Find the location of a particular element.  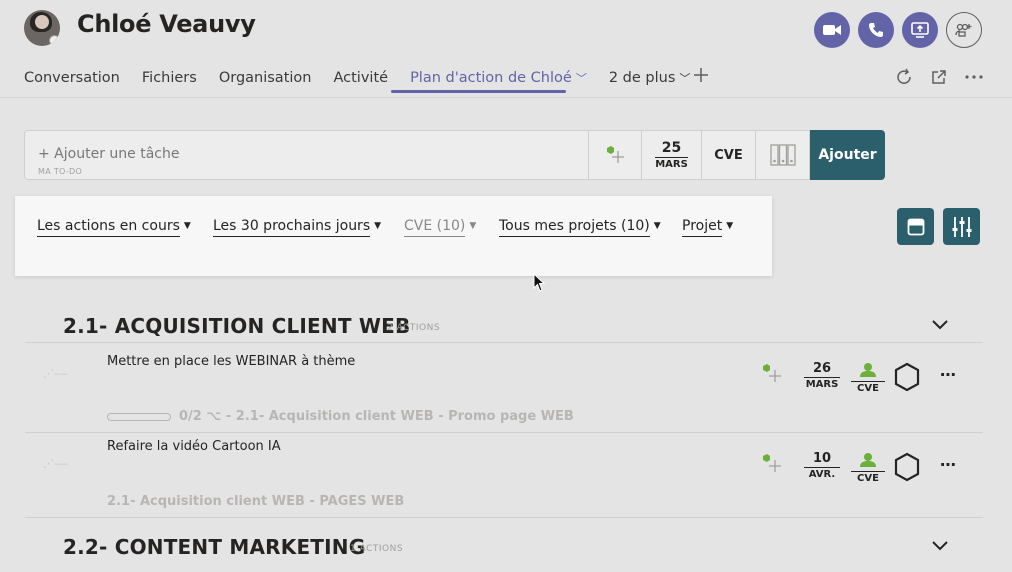

filter-projects-label: Tous mes projets (10) is located at coordinates (574, 227).